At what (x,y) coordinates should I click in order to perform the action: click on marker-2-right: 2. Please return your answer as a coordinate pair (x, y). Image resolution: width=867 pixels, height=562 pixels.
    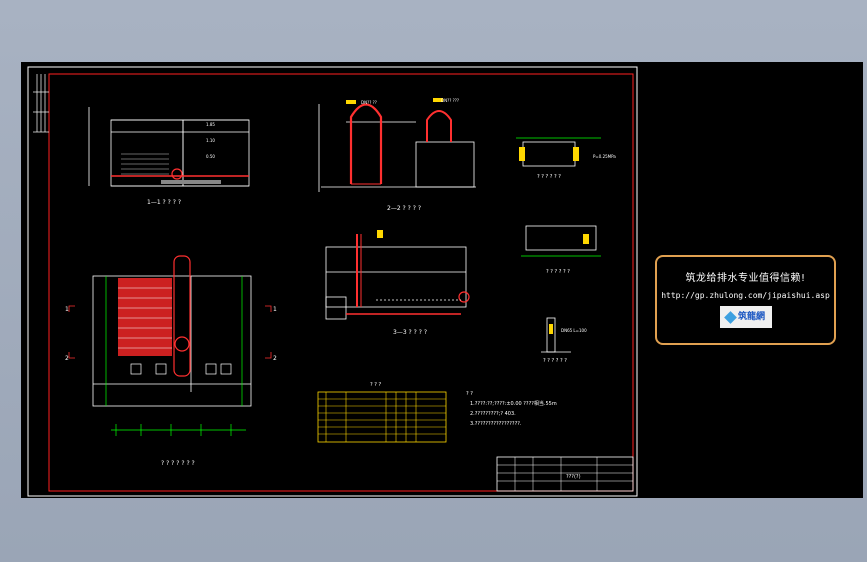
    Looking at the image, I should click on (275, 358).